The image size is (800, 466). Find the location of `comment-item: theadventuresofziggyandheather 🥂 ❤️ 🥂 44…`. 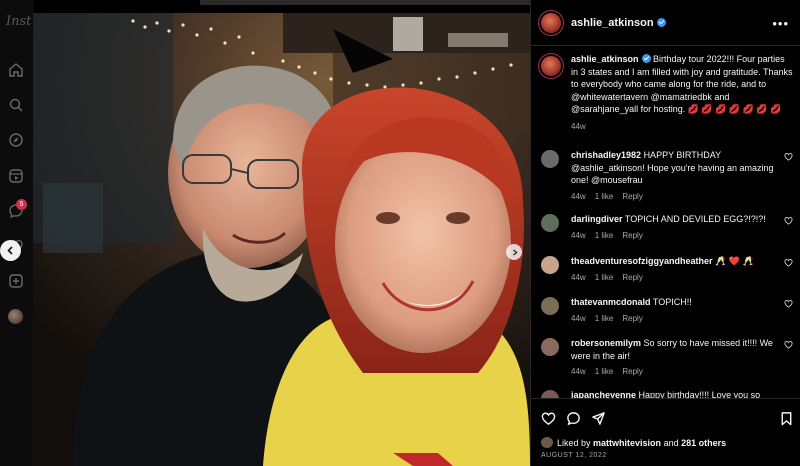

comment-item: theadventuresofziggyandheather 🥂 ❤️ 🥂 44… is located at coordinates (667, 268).